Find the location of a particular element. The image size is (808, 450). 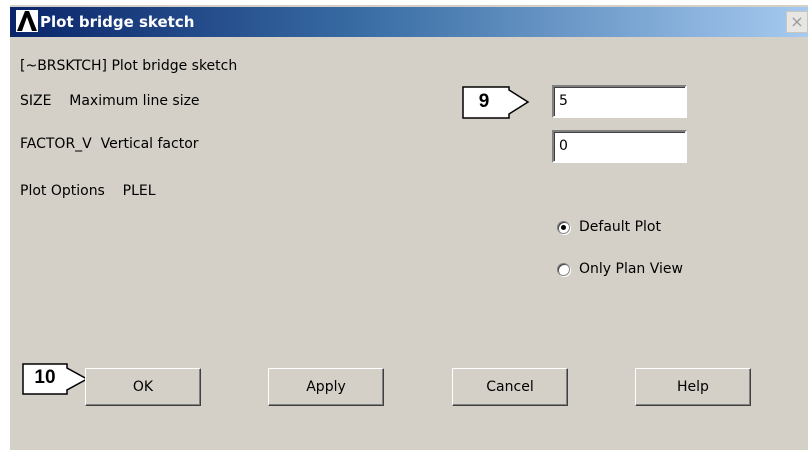

plot-options-label: Plot Options PLEL is located at coordinates (88, 191).